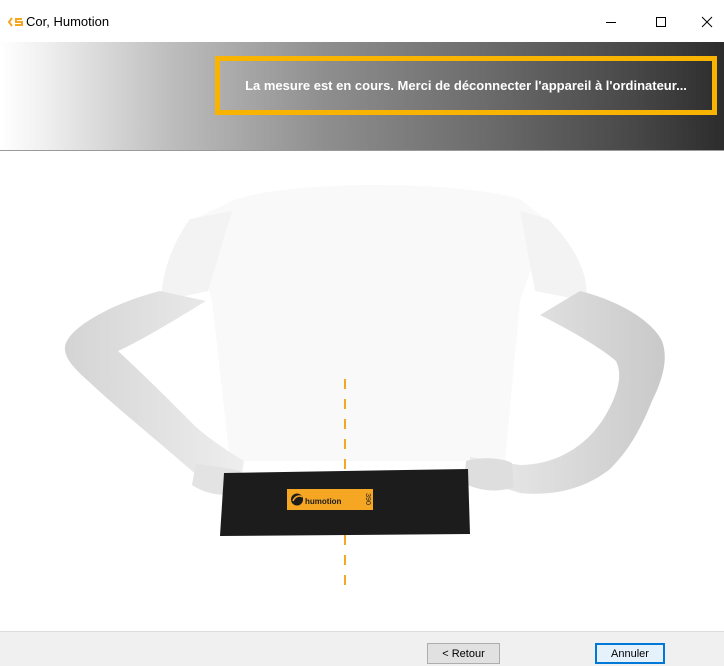  Describe the element at coordinates (68, 21) in the screenshot. I see `window-title: Cor, Humotion` at that location.